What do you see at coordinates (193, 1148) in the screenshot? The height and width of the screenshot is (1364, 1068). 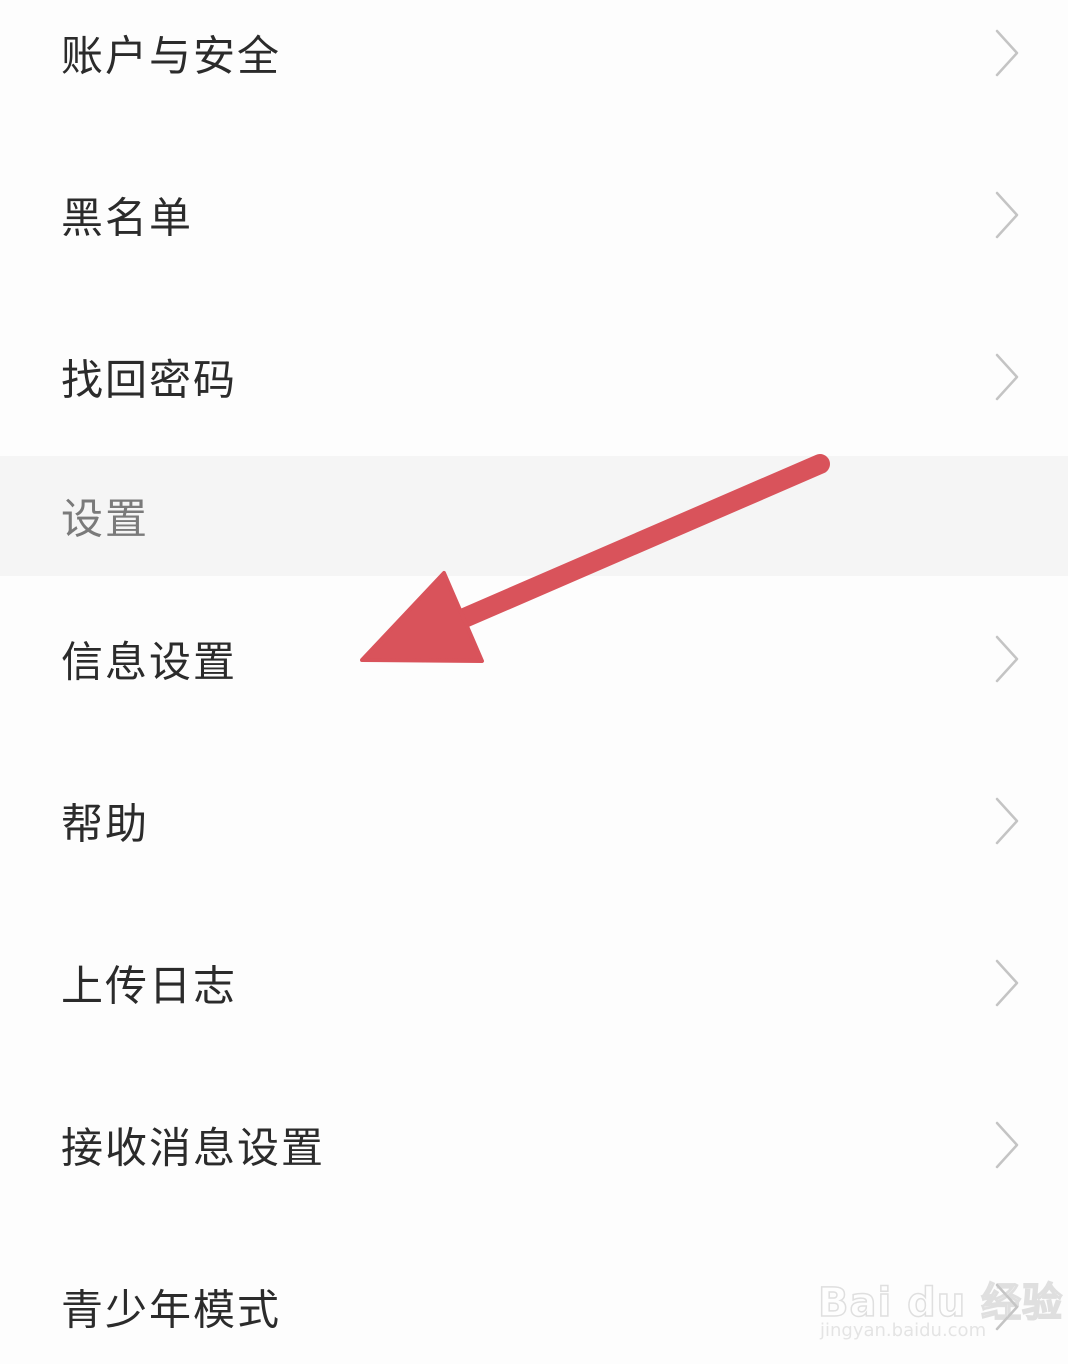 I see `menu-item-label: 接收消息设置` at bounding box center [193, 1148].